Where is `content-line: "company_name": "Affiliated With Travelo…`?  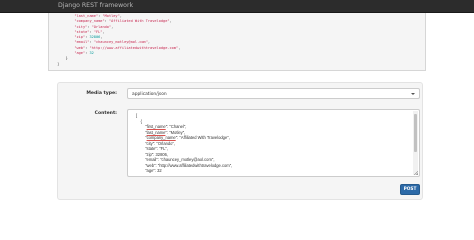
content-line: "company_name": "Affiliated With Travelo… is located at coordinates (183, 138).